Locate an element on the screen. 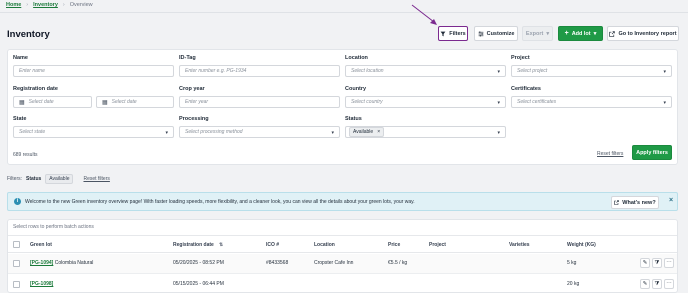 Image resolution: width=688 pixels, height=293 pixels. customize-button: Customize is located at coordinates (496, 33).